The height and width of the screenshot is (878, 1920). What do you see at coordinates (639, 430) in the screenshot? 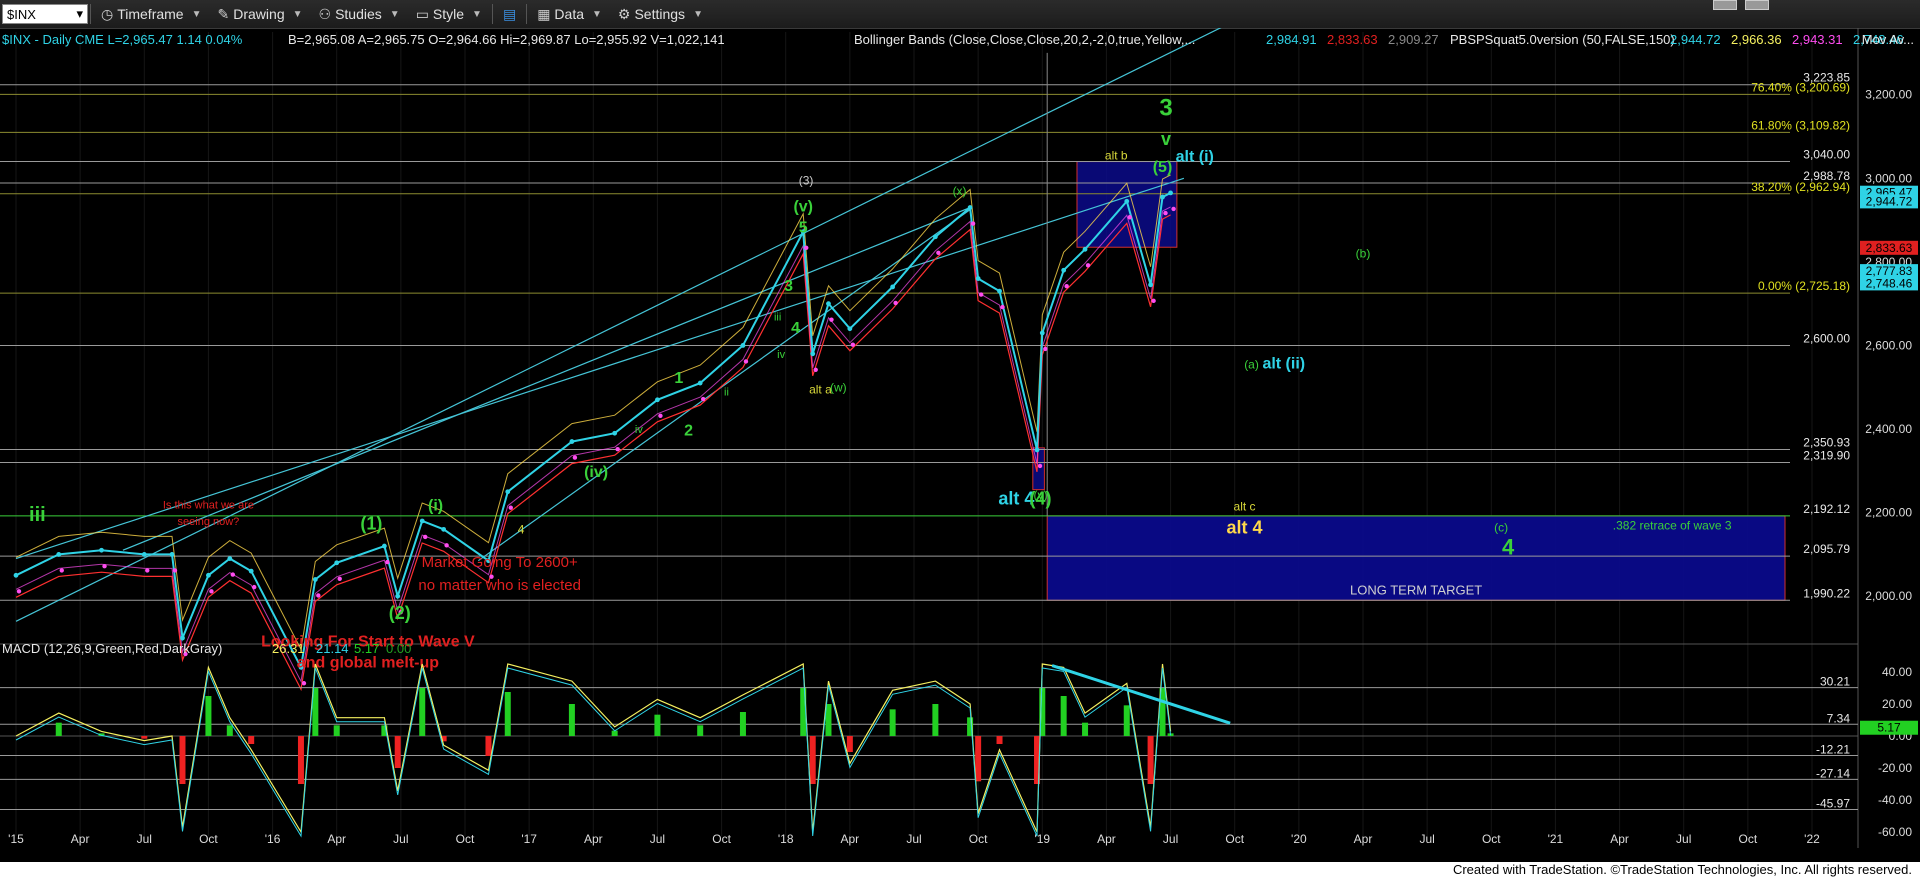
I see `wave-label: iv` at bounding box center [639, 430].